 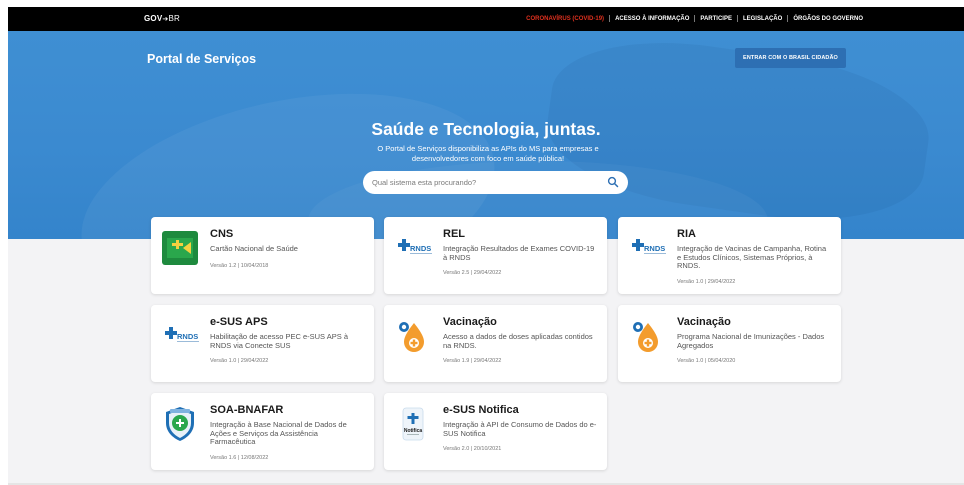 What do you see at coordinates (201, 59) in the screenshot?
I see `portal-title: Portal de Serviços` at bounding box center [201, 59].